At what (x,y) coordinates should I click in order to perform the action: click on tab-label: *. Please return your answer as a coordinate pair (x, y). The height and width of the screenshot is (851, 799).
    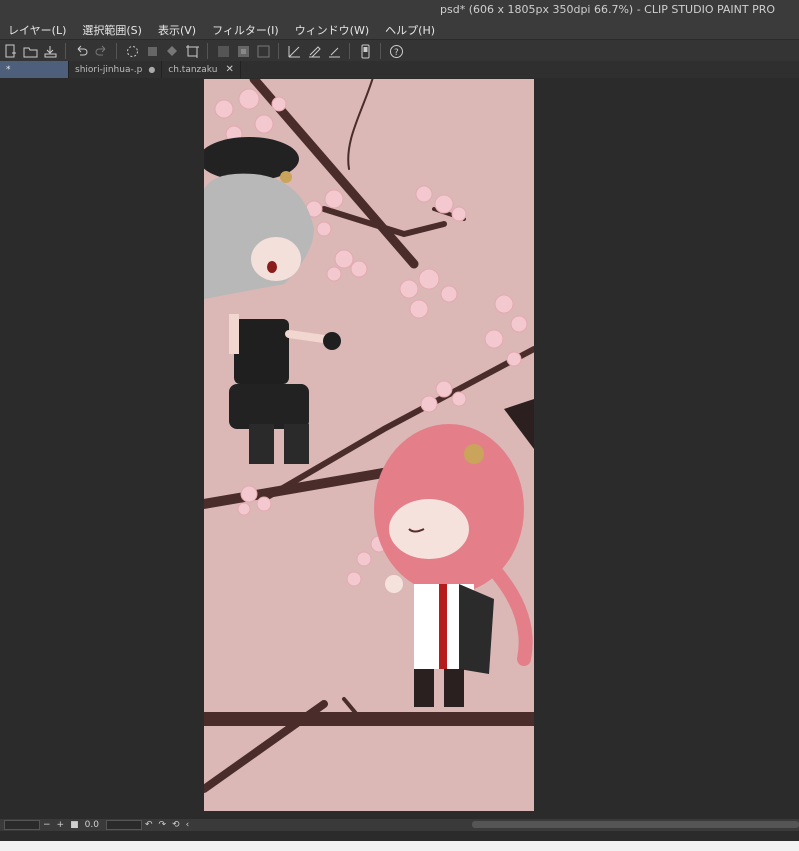
    Looking at the image, I should click on (8, 69).